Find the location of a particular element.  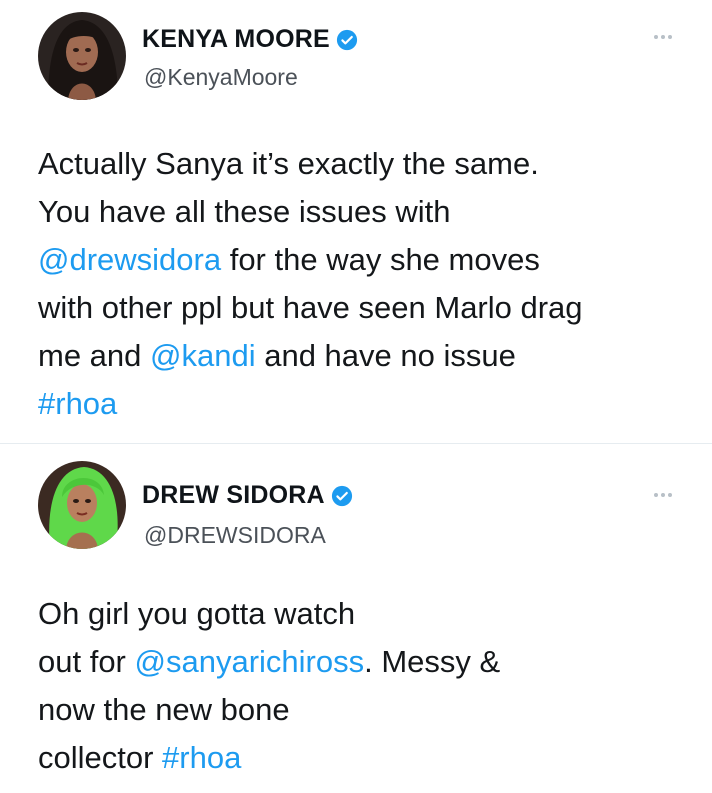

divider is located at coordinates (356, 443).